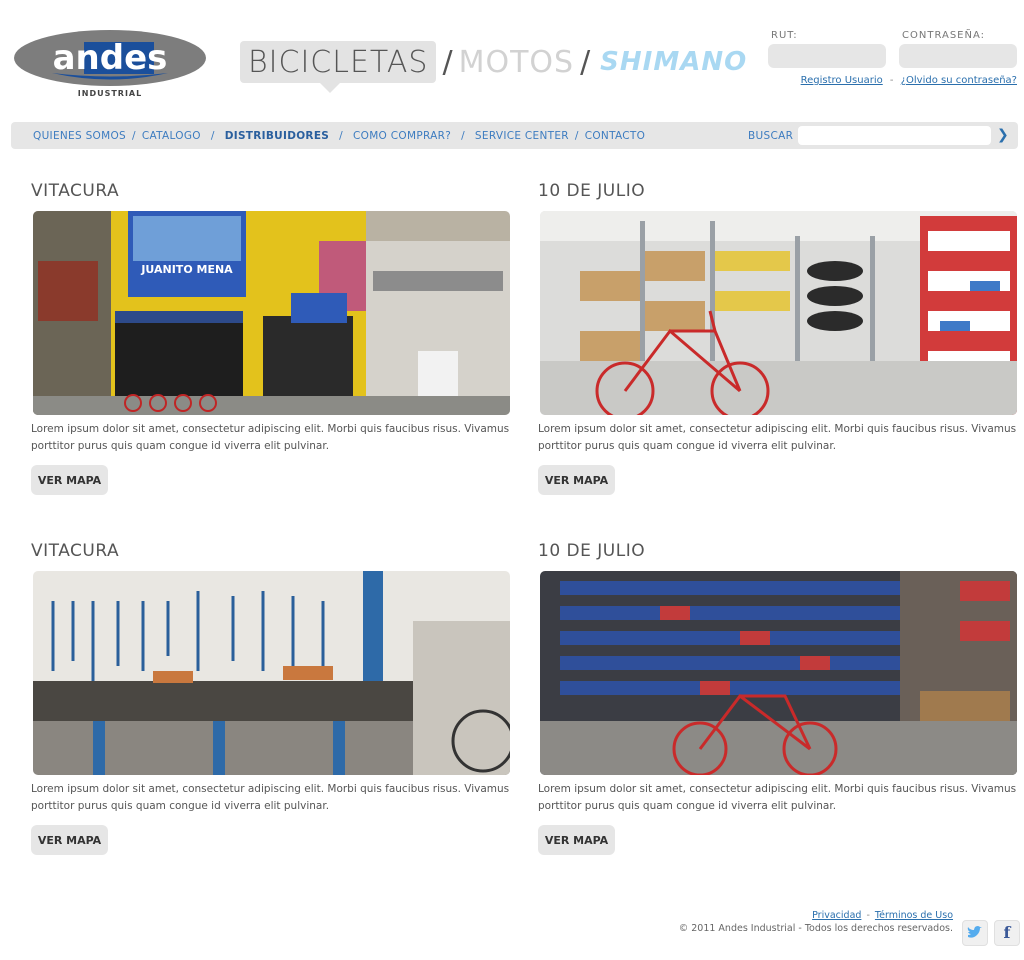 The width and height of the screenshot is (1024, 960). What do you see at coordinates (522, 136) in the screenshot?
I see `nav-item-service-center: SERVICE CENTER` at bounding box center [522, 136].